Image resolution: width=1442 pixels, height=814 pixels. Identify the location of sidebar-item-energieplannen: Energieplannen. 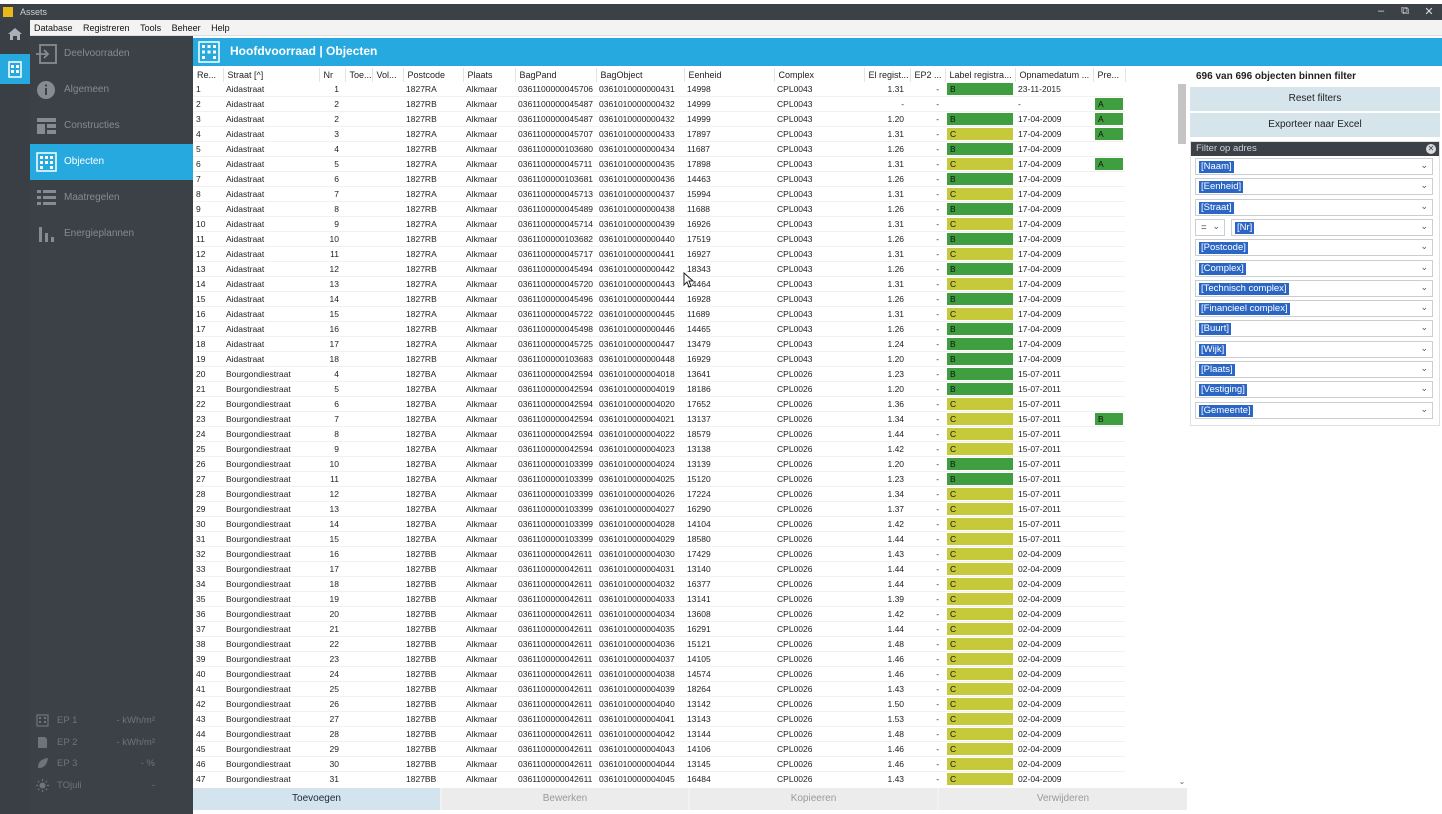
(111, 234).